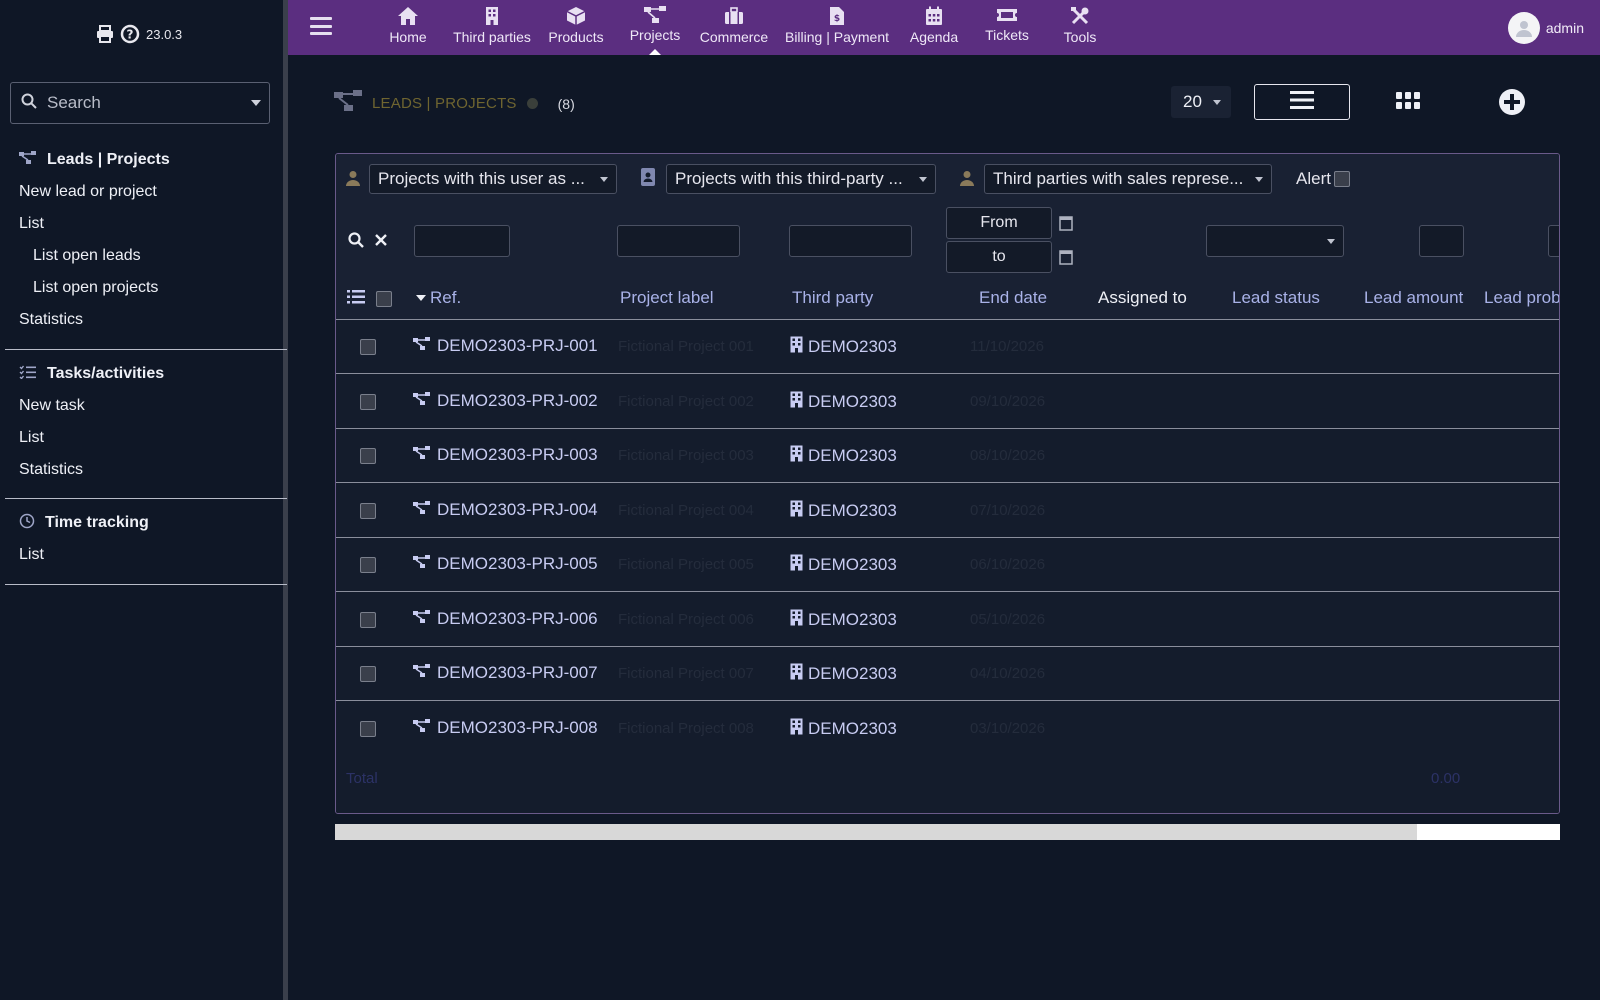  Describe the element at coordinates (1408, 103) in the screenshot. I see `kanban-view-button` at that location.